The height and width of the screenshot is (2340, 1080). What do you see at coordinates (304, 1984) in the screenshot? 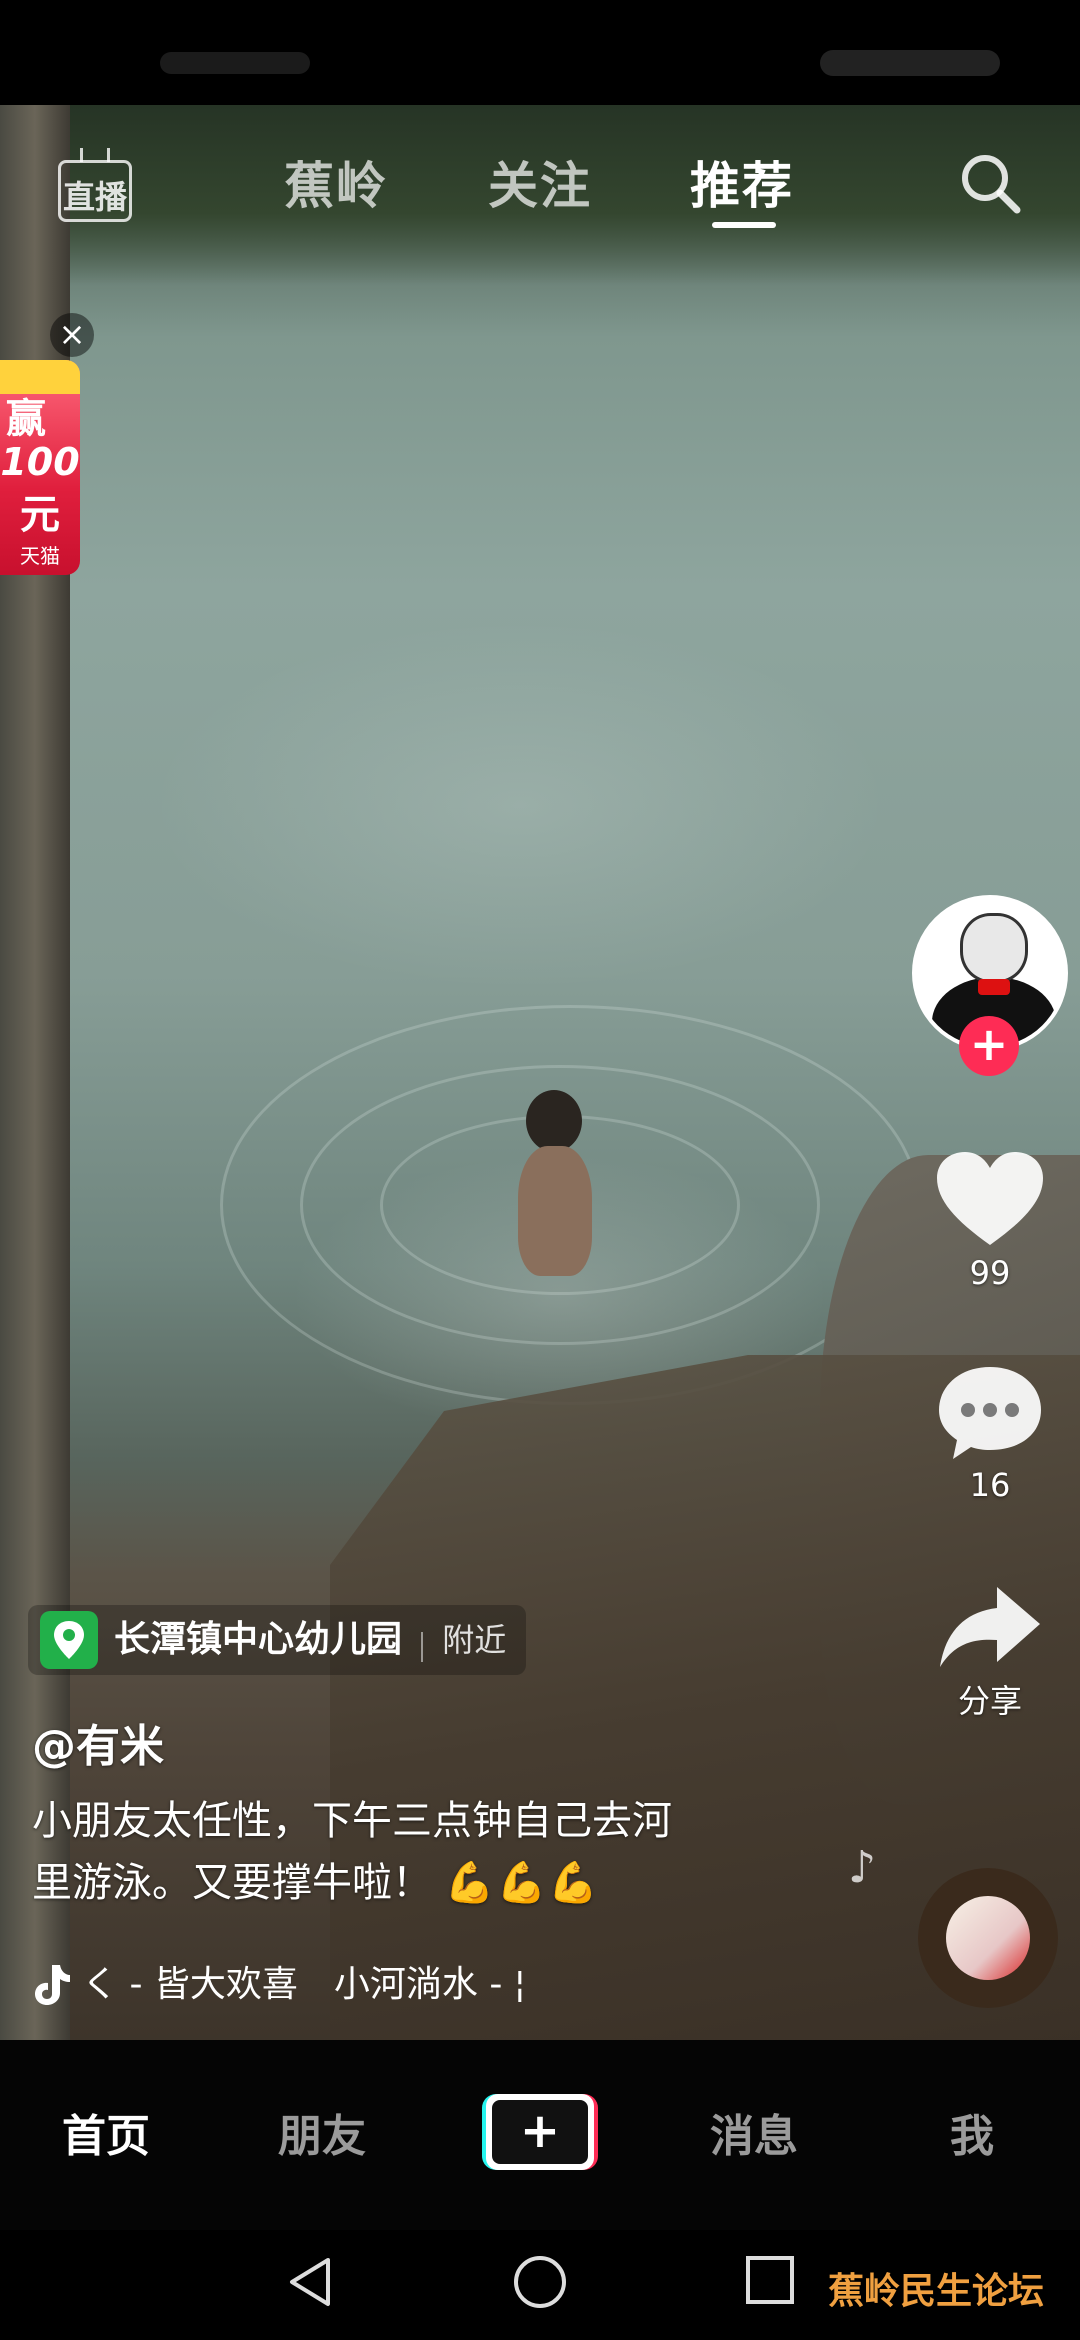
I see `music-title: く - 皆大欢喜 小河淌水 - ¦` at bounding box center [304, 1984].